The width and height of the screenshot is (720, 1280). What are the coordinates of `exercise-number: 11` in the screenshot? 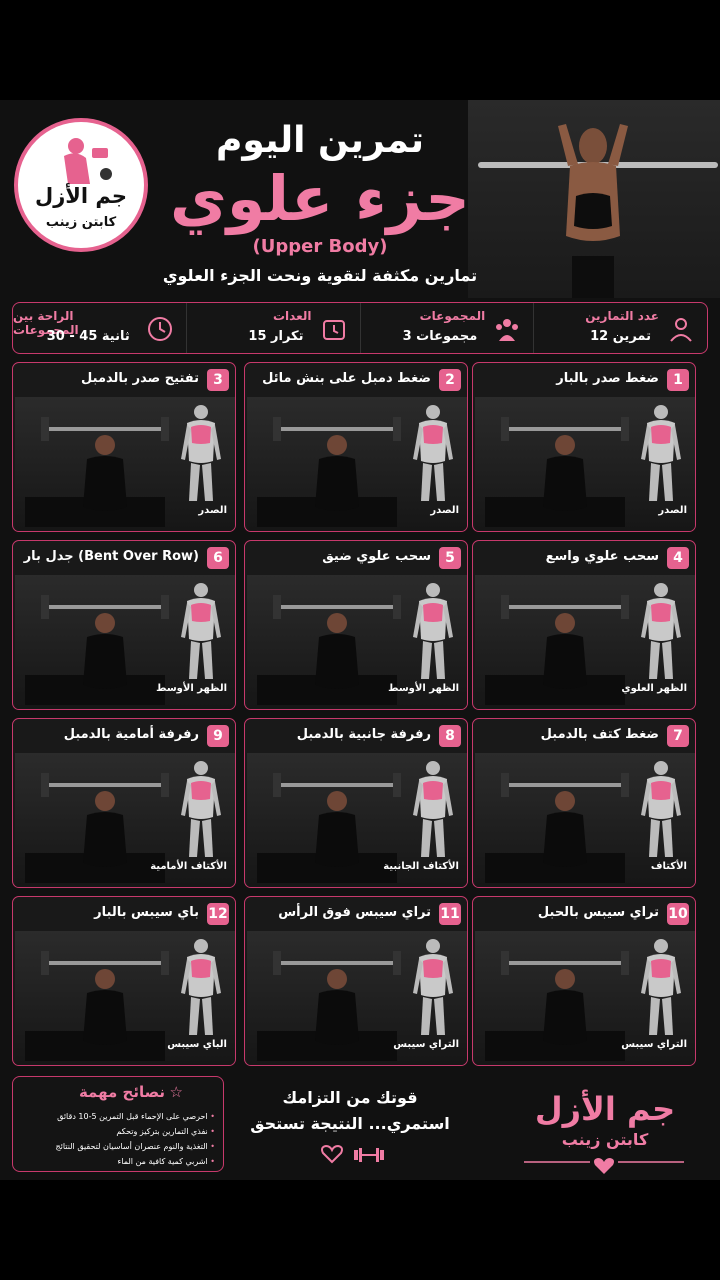 It's located at (450, 914).